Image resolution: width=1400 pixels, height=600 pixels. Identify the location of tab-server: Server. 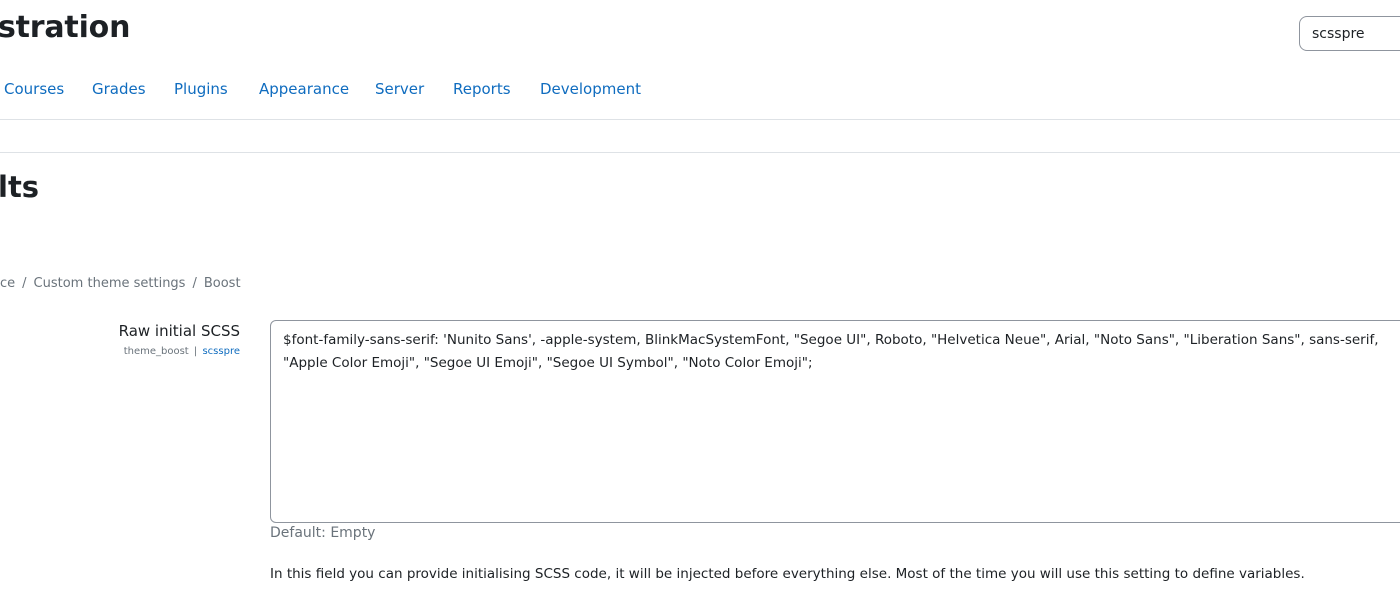
(399, 89).